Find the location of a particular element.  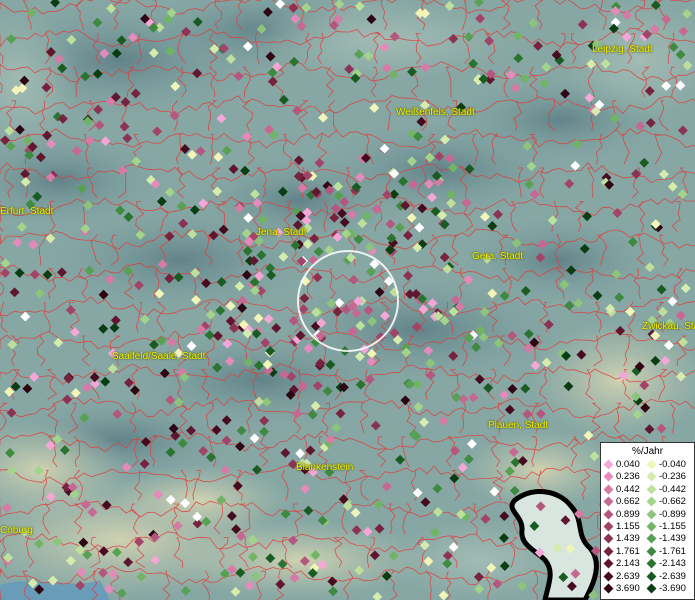

legend-value-negative: -2.639 is located at coordinates (672, 576).